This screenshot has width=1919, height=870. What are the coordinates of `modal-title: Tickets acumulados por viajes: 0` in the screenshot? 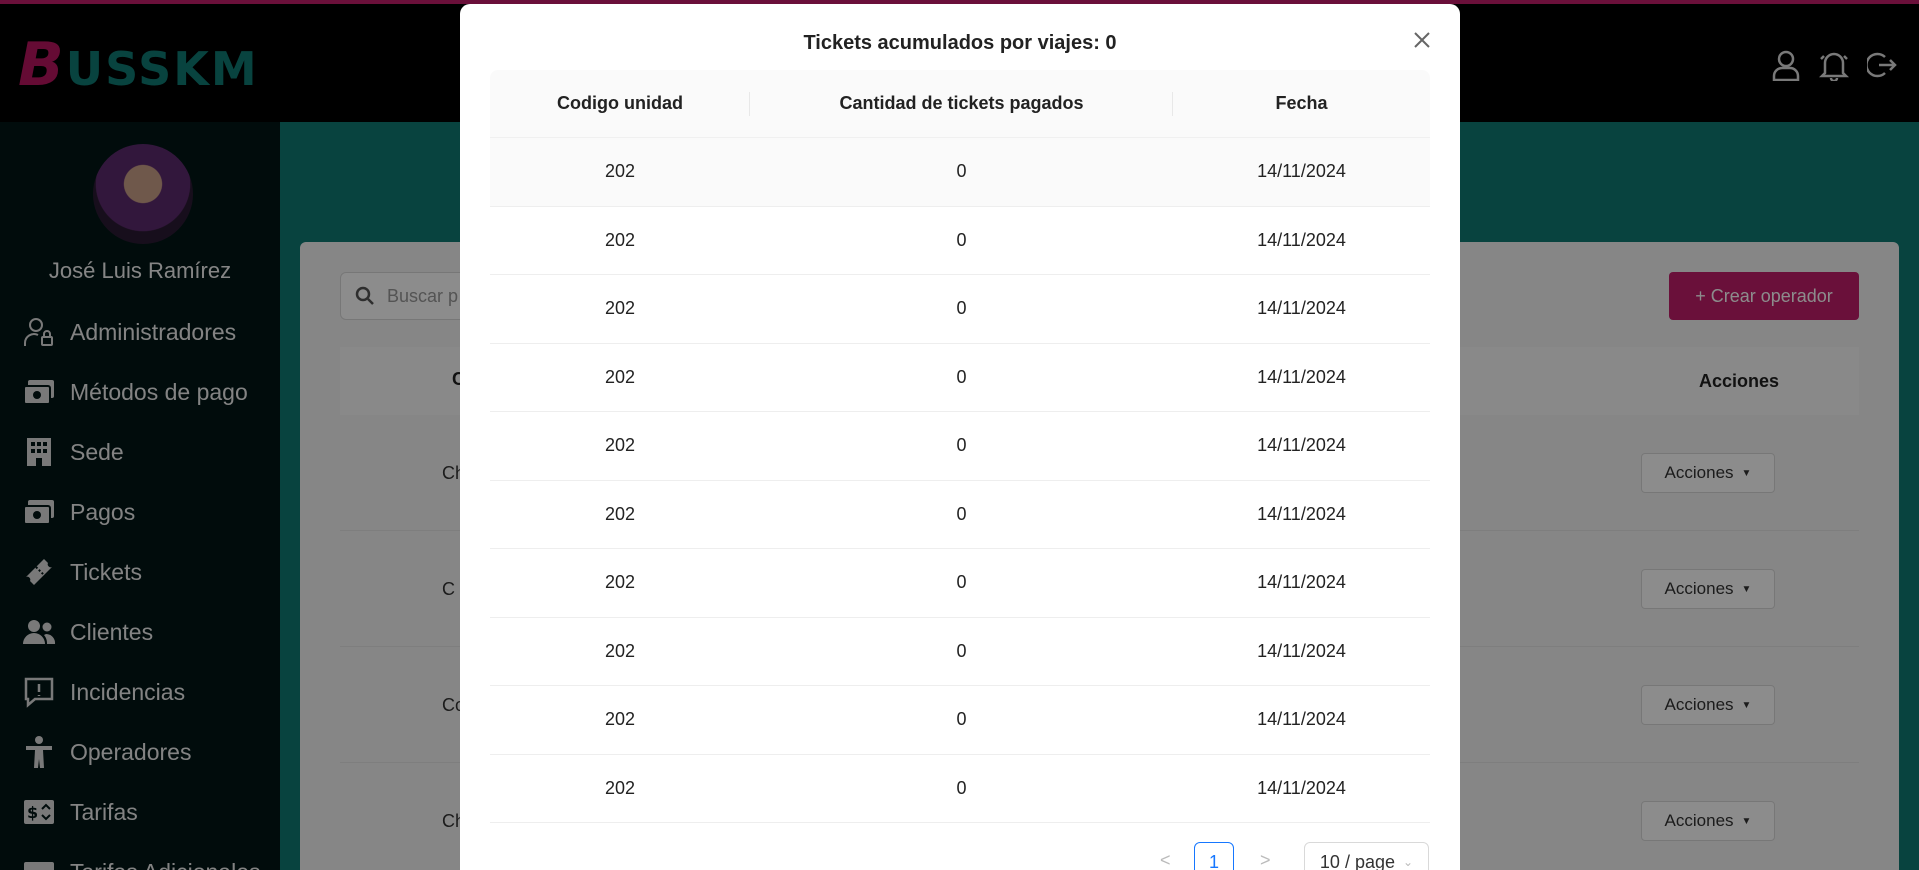 It's located at (960, 43).